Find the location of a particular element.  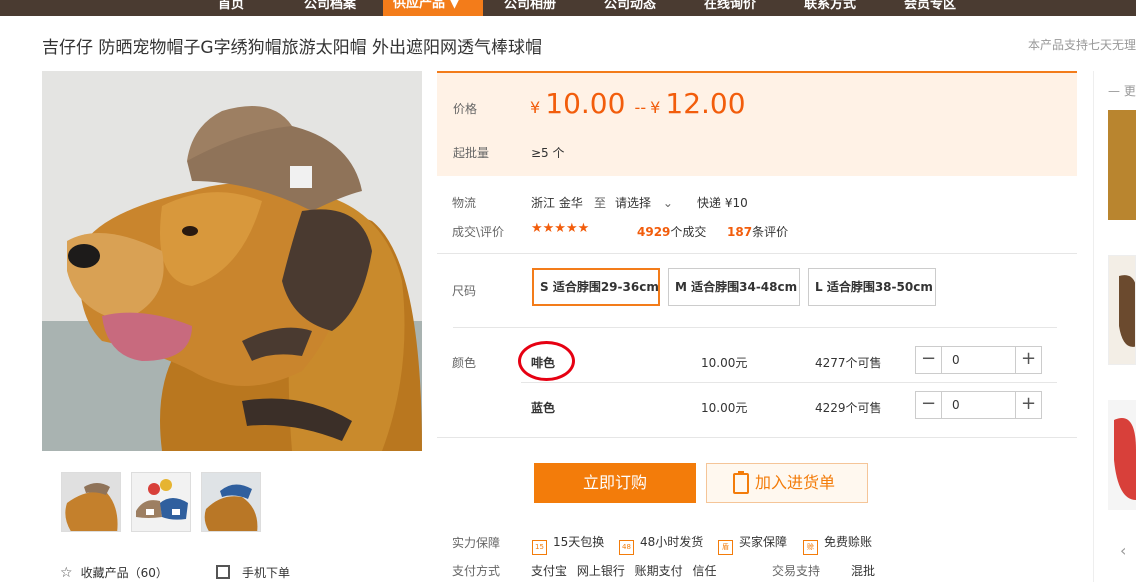

shipping-icon: 48 is located at coordinates (626, 547).